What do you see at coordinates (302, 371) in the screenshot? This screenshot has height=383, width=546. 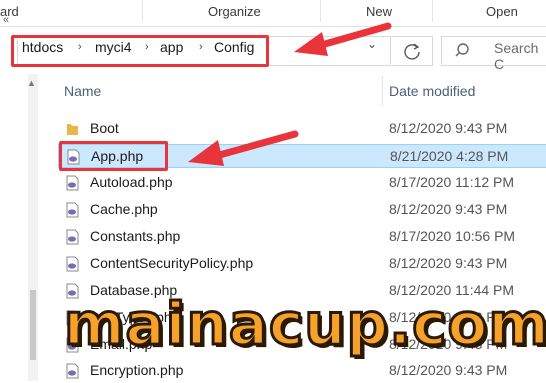 I see `file-row-encryption-php: Encryption.php 8/12/2020 9:43 PM` at bounding box center [302, 371].